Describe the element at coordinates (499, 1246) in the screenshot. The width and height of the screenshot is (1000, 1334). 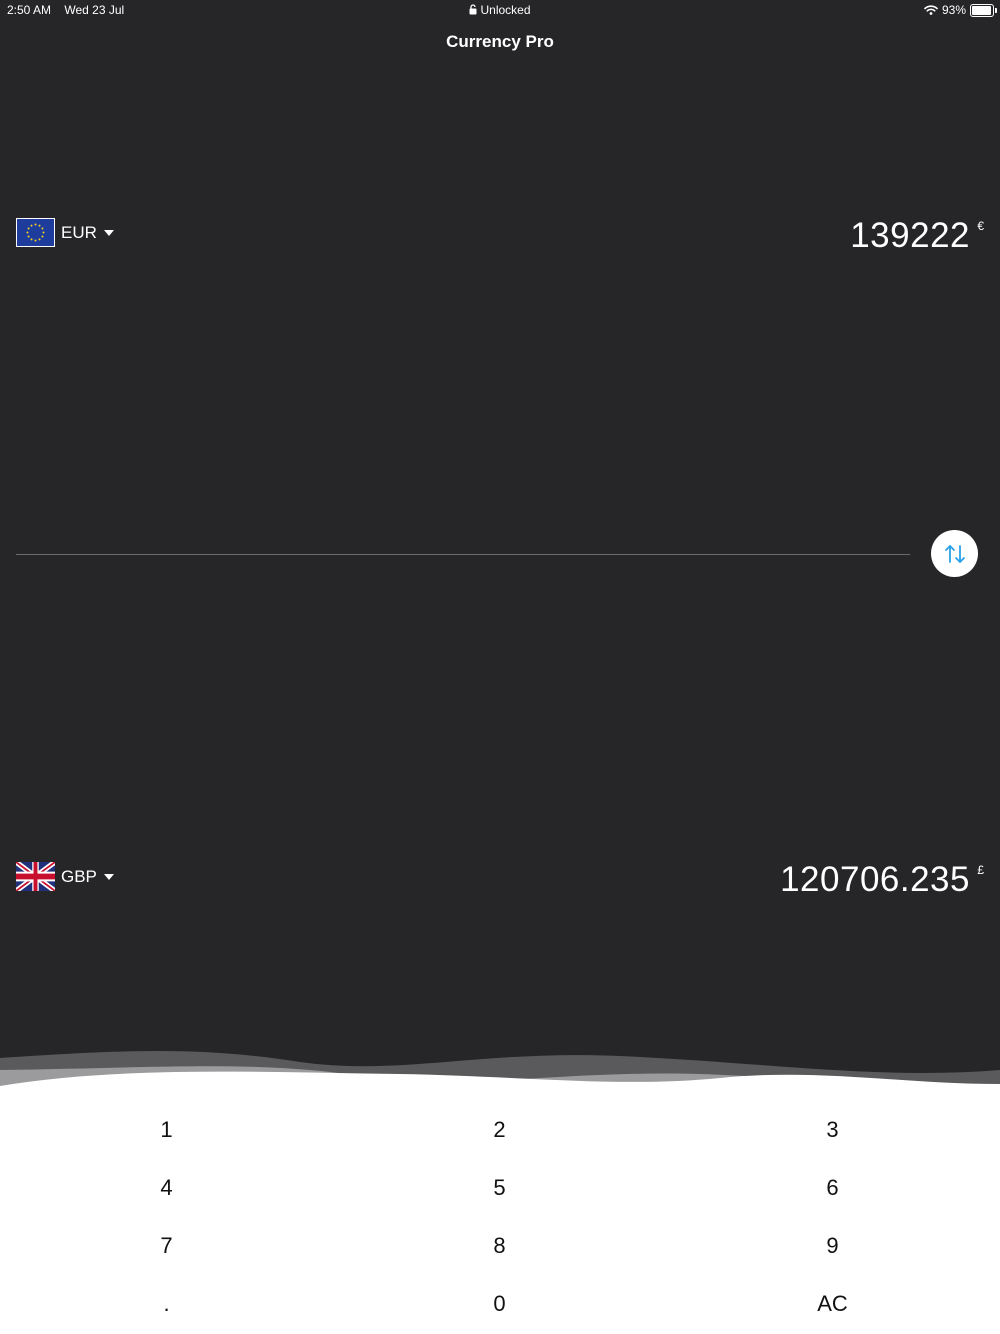
I see `key-8: 8` at that location.